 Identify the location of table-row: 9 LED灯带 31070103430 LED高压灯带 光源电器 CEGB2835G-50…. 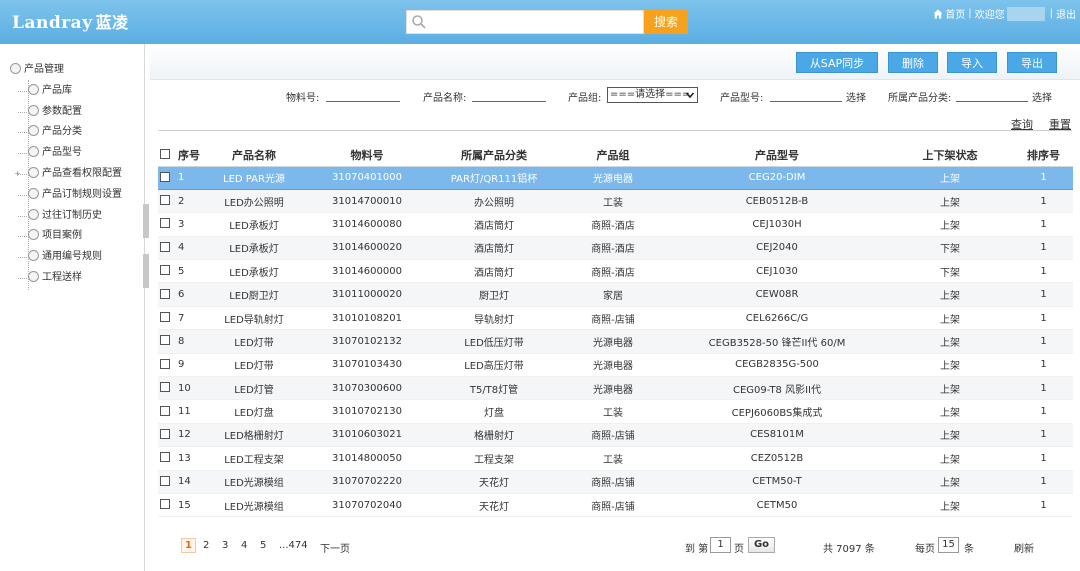
(615, 365).